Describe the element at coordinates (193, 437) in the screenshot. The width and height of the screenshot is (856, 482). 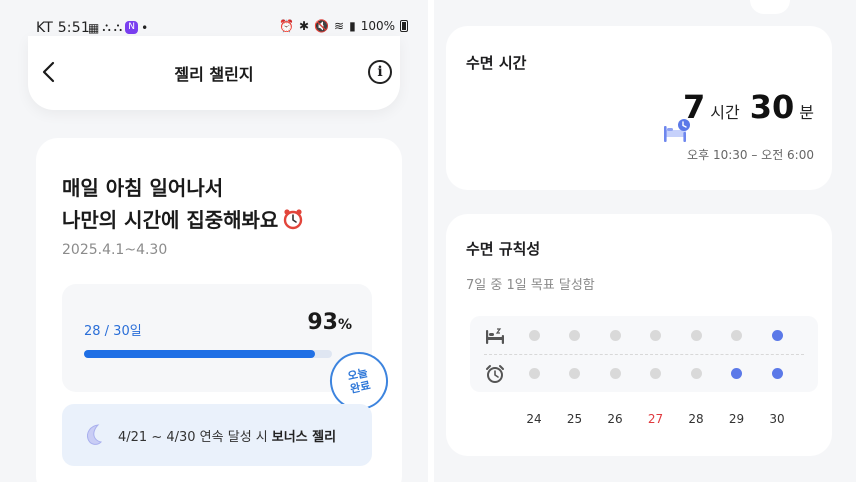
I see `bonus-condition: 4/21 ~ 4/30 연속 달성 시` at that location.